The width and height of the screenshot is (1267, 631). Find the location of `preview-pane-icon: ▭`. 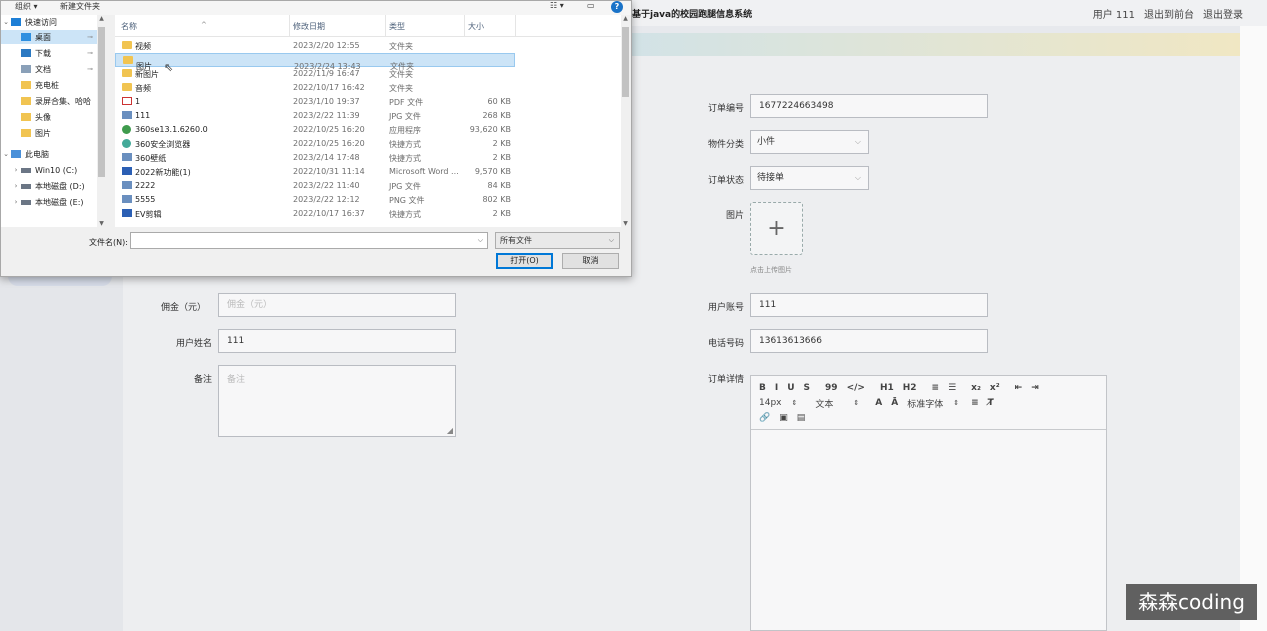

preview-pane-icon: ▭ is located at coordinates (591, 5).